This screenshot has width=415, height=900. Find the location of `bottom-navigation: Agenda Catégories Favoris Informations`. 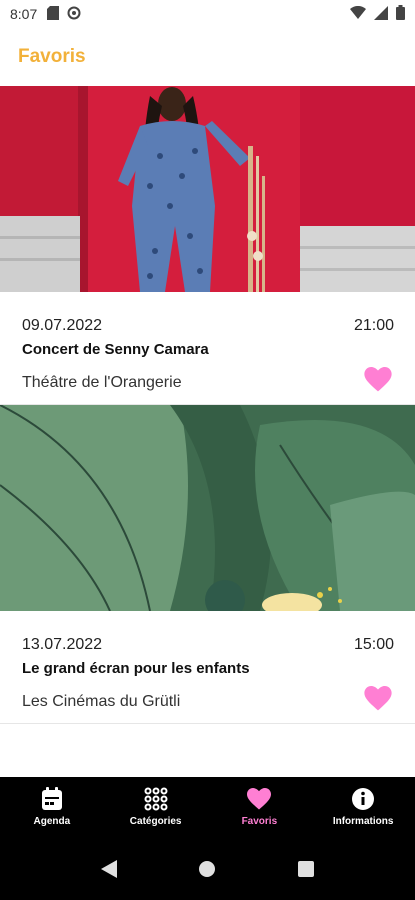

bottom-navigation: Agenda Catégories Favoris Informations is located at coordinates (207, 807).